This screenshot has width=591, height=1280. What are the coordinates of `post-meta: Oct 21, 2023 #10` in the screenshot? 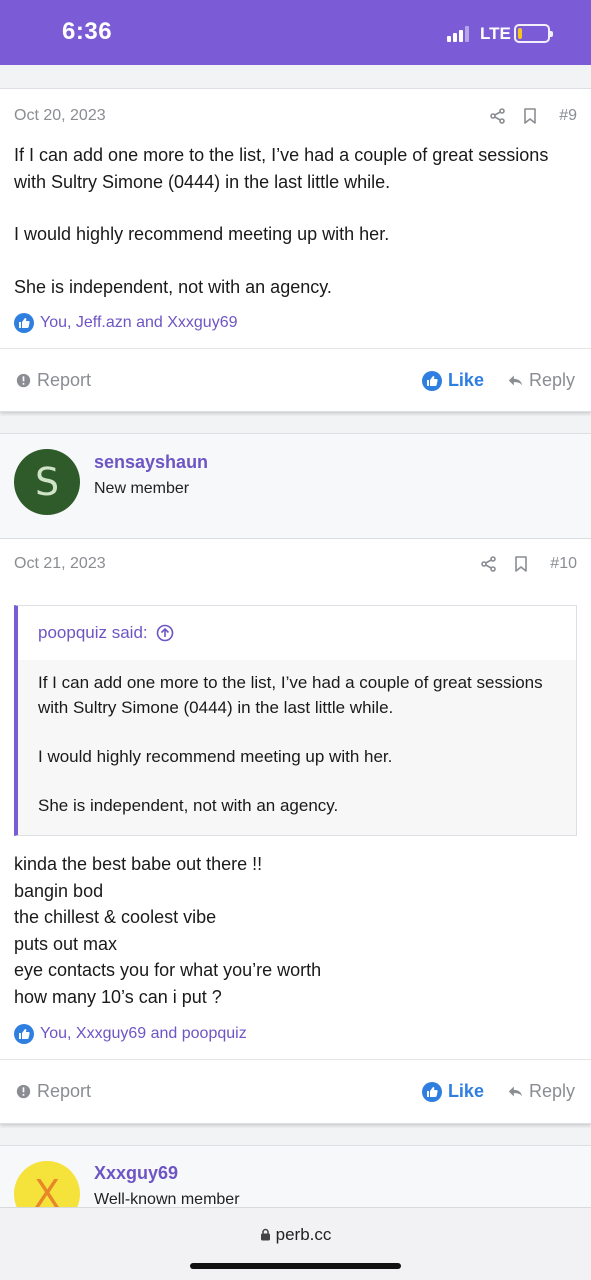 It's located at (295, 564).